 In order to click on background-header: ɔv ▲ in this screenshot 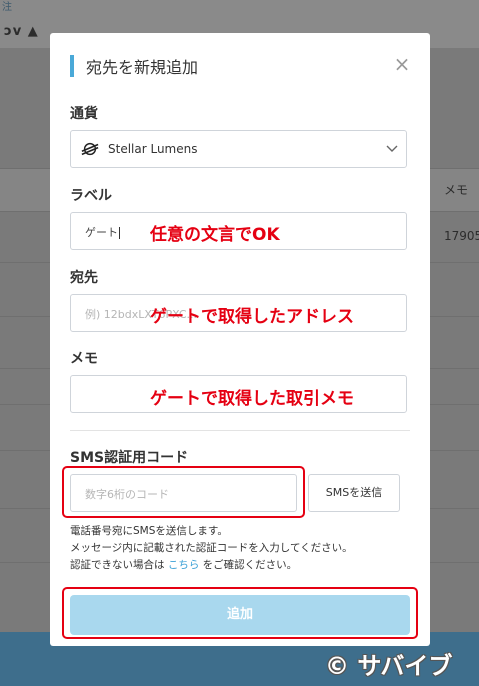, I will do `click(21, 31)`.